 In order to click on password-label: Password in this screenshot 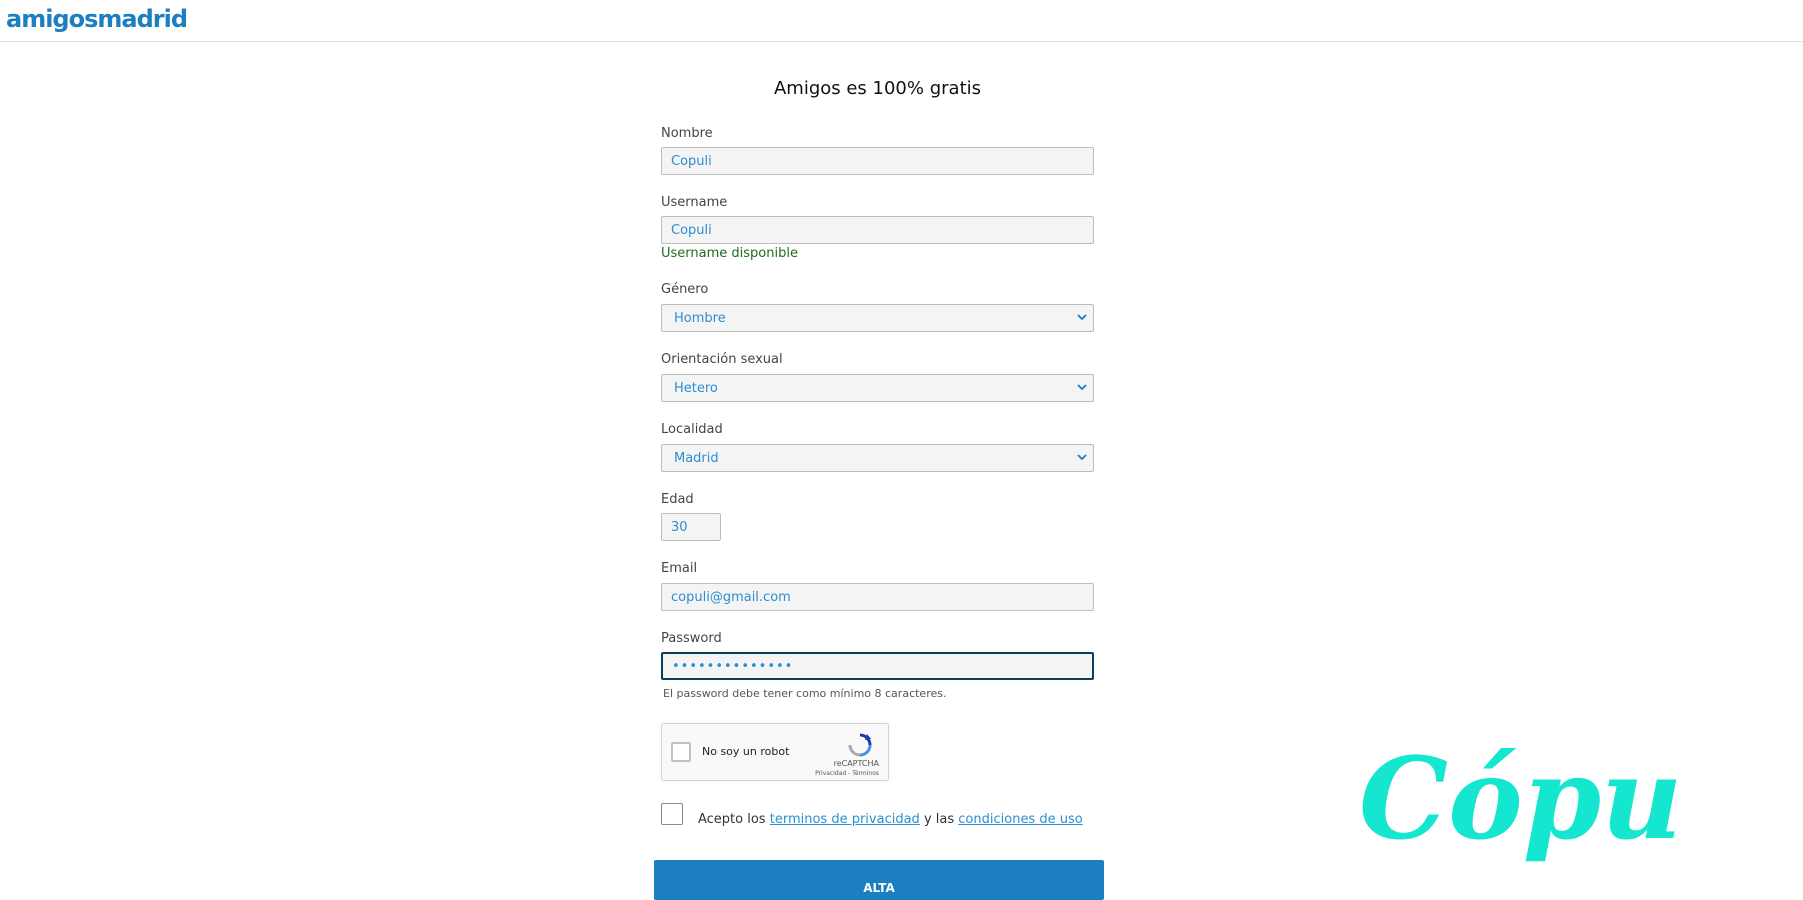, I will do `click(691, 638)`.